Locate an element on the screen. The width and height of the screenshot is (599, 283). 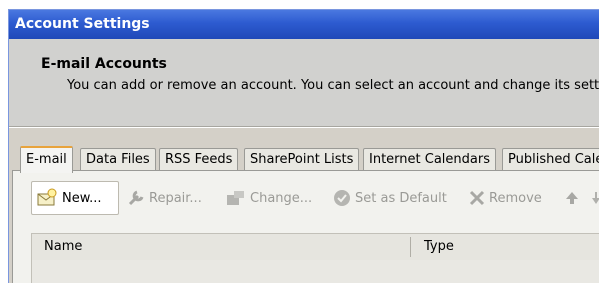
divider-highlight is located at coordinates (304, 127).